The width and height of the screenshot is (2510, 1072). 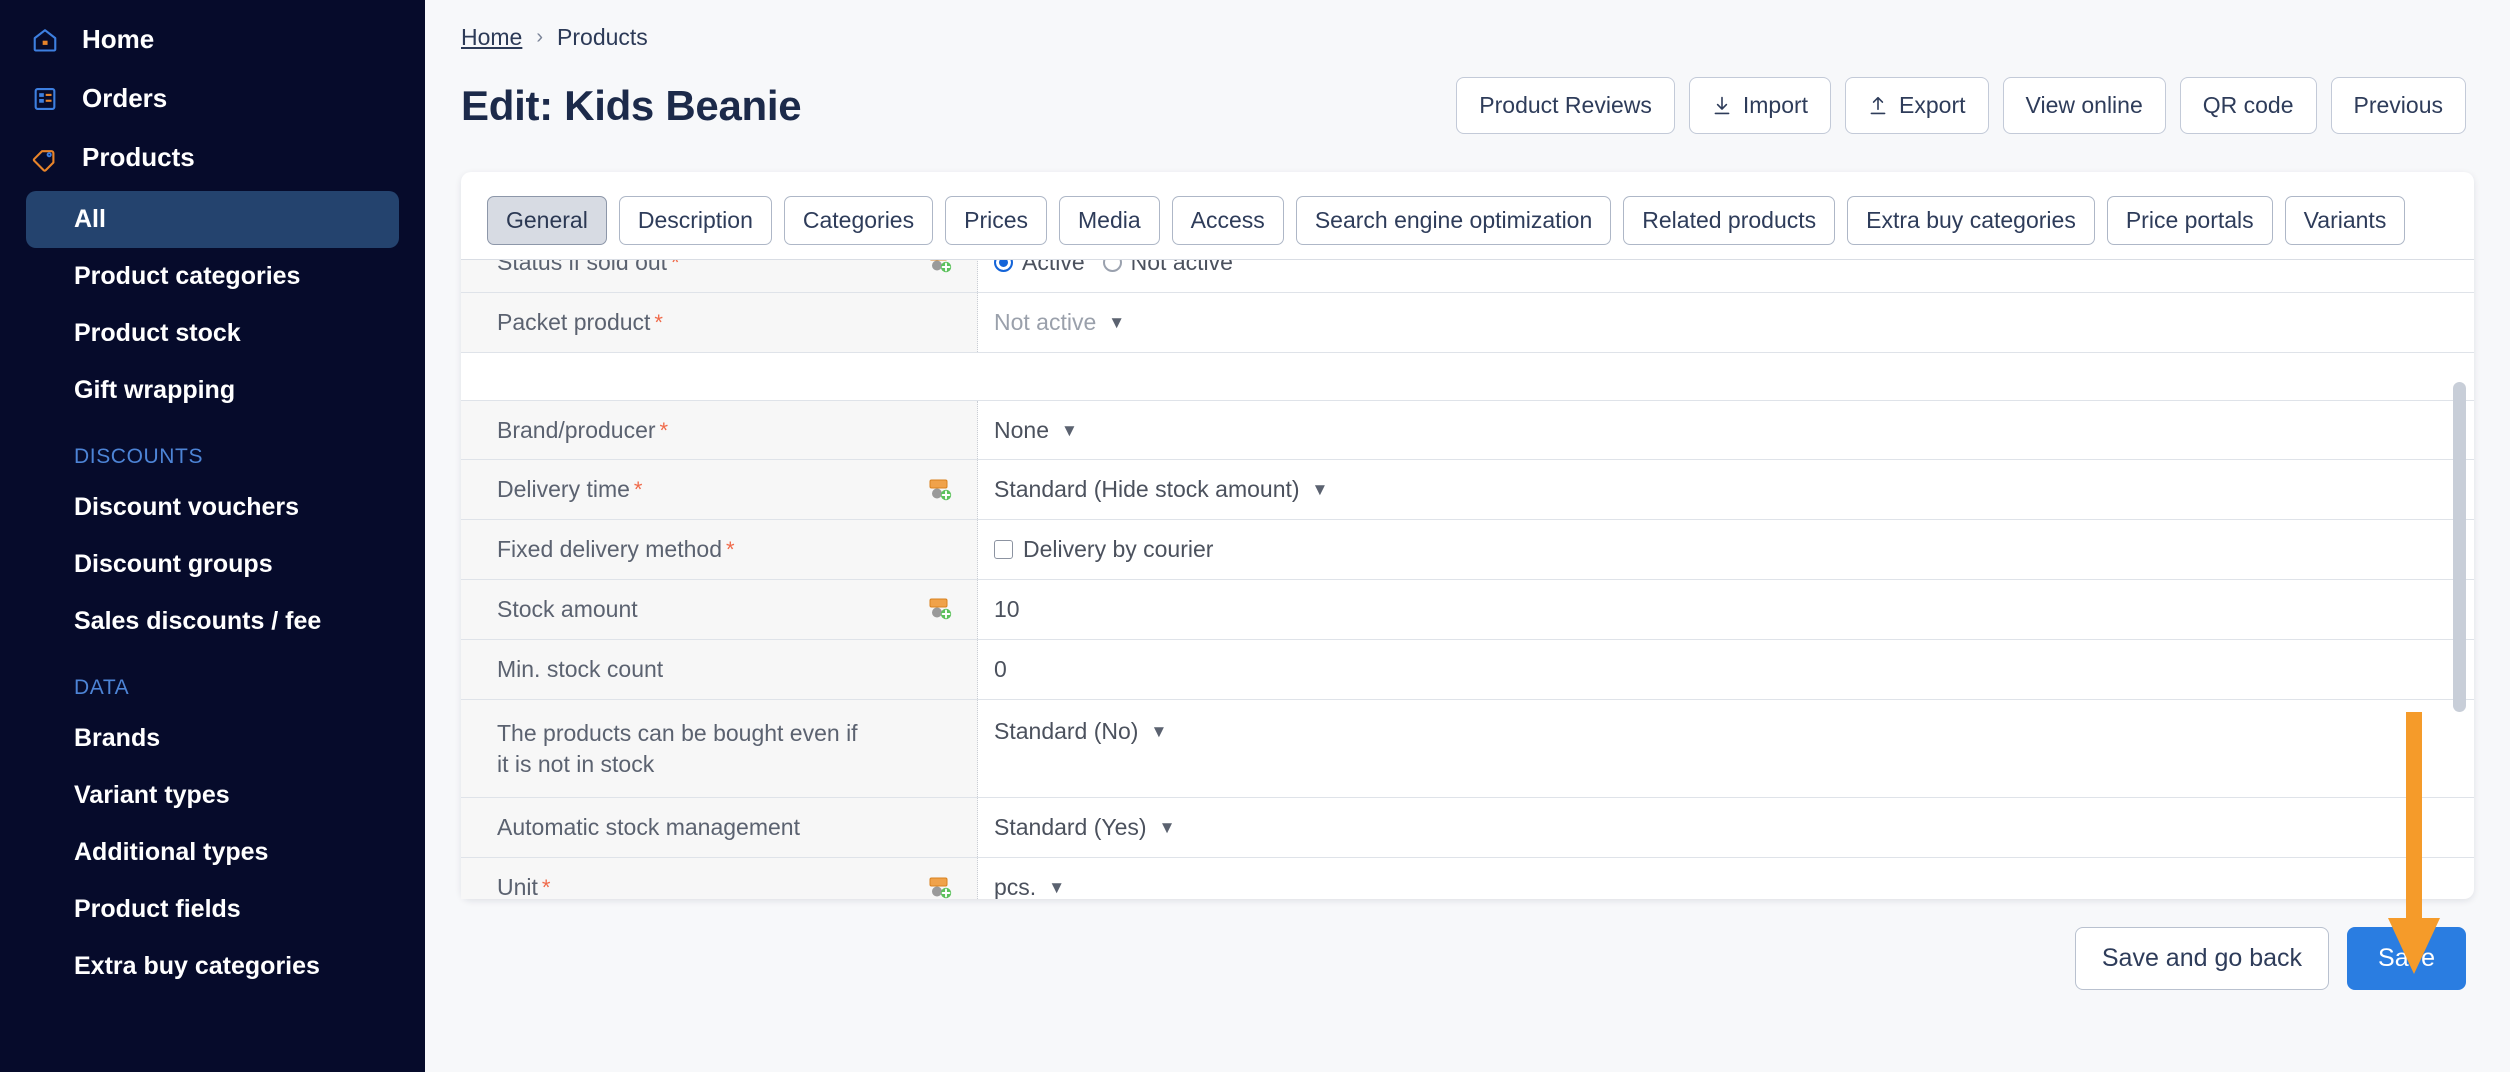 What do you see at coordinates (2084, 105) in the screenshot?
I see `view-online-button: View online` at bounding box center [2084, 105].